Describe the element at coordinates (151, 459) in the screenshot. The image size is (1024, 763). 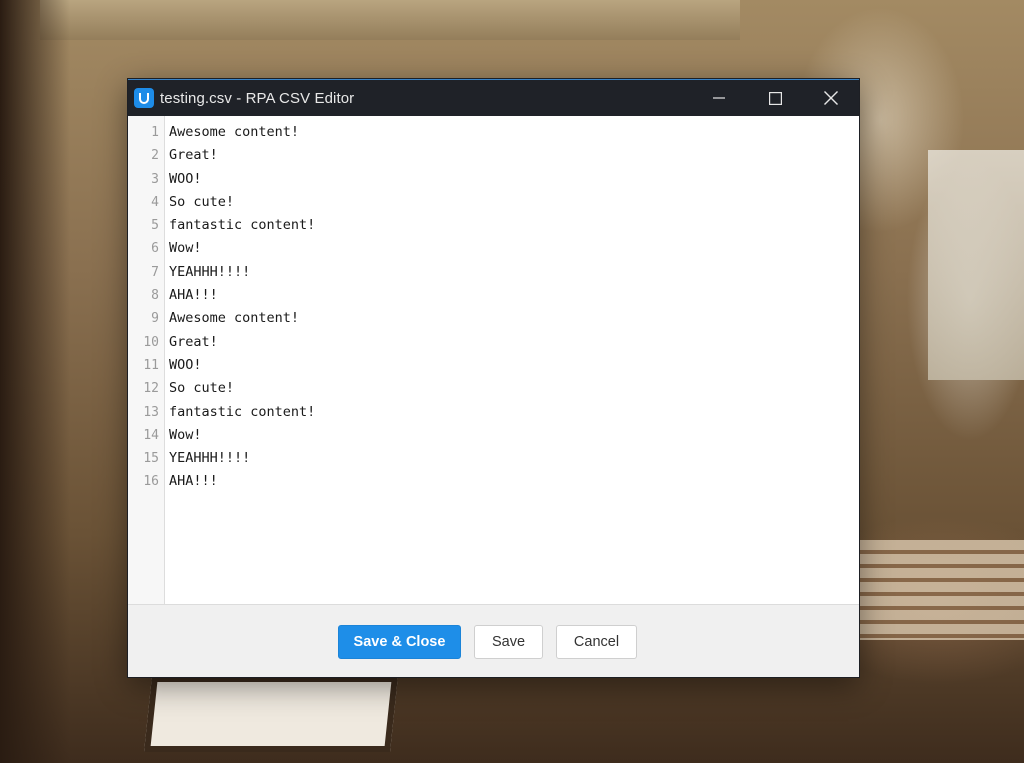
I see `line-number: 15` at that location.